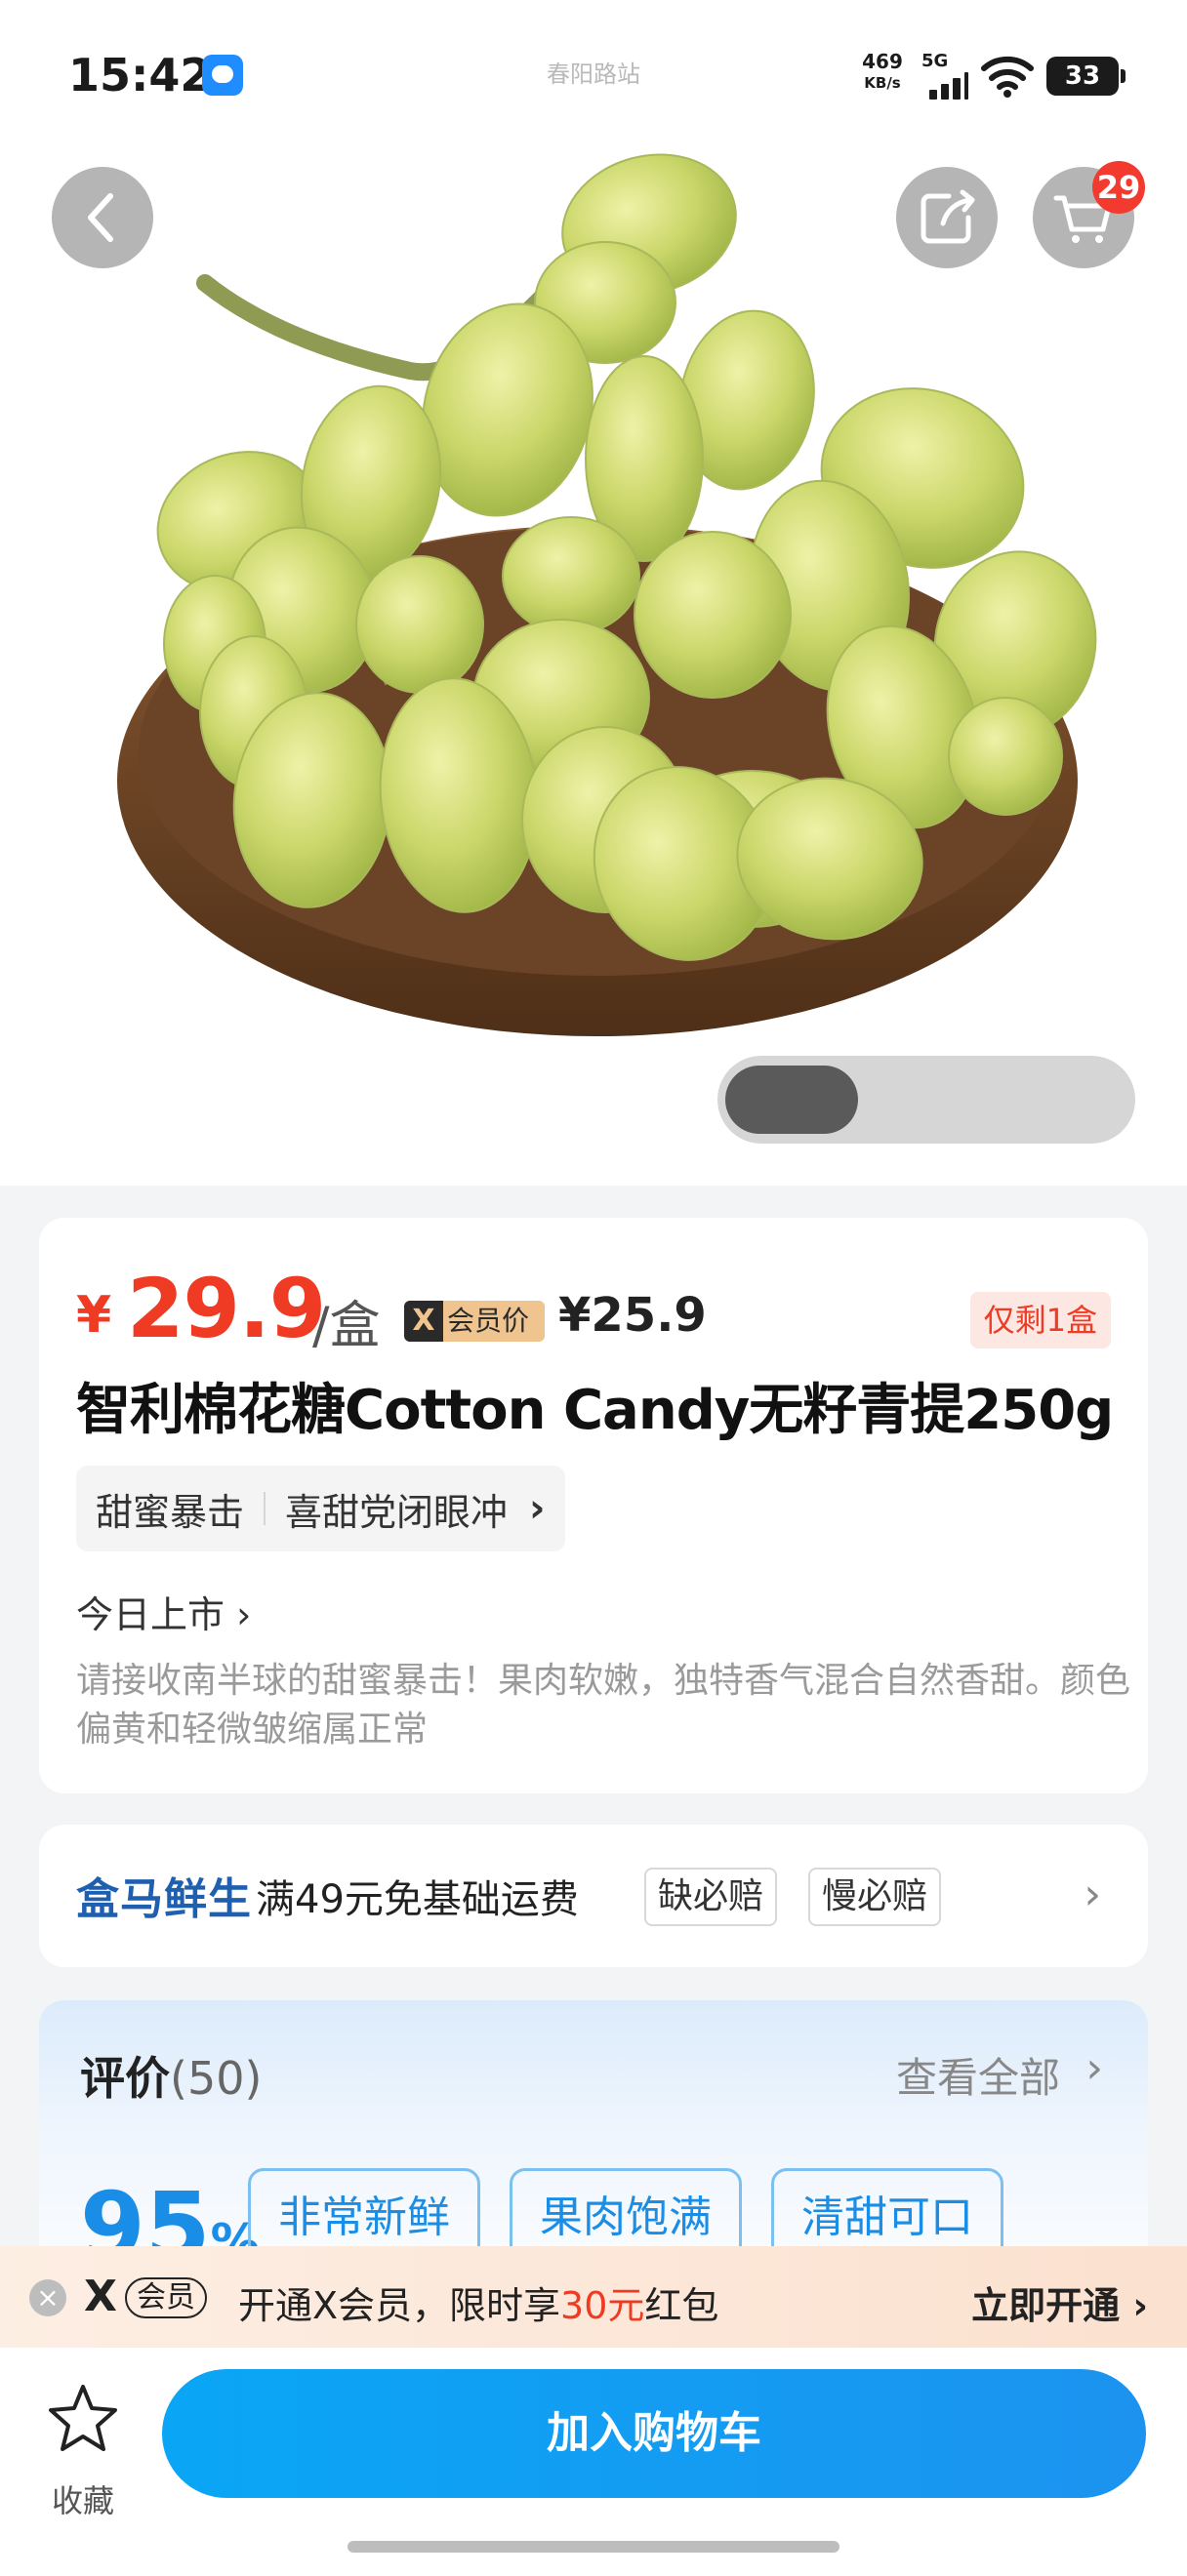 The width and height of the screenshot is (1187, 2576). I want to click on x-member-logo: X, so click(100, 2296).